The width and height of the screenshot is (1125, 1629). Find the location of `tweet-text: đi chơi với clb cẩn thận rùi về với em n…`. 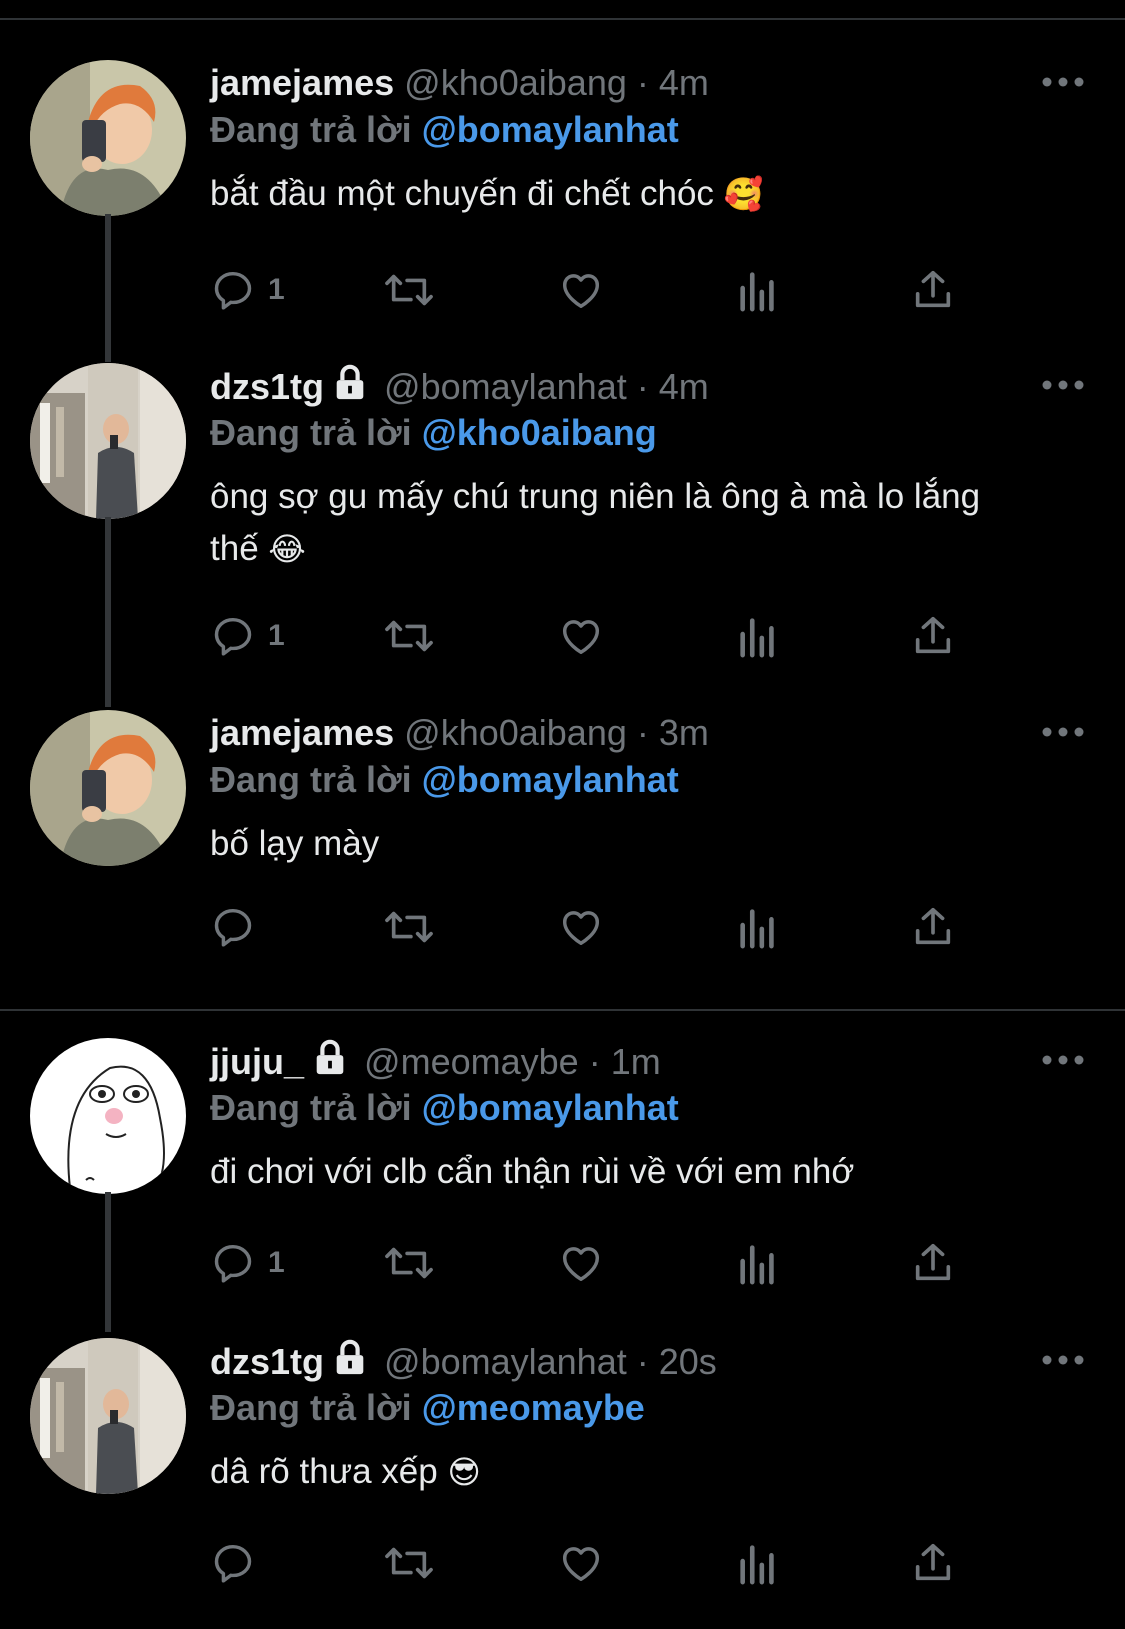

tweet-text: đi chơi với clb cẩn thận rùi về với em n… is located at coordinates (625, 1172).